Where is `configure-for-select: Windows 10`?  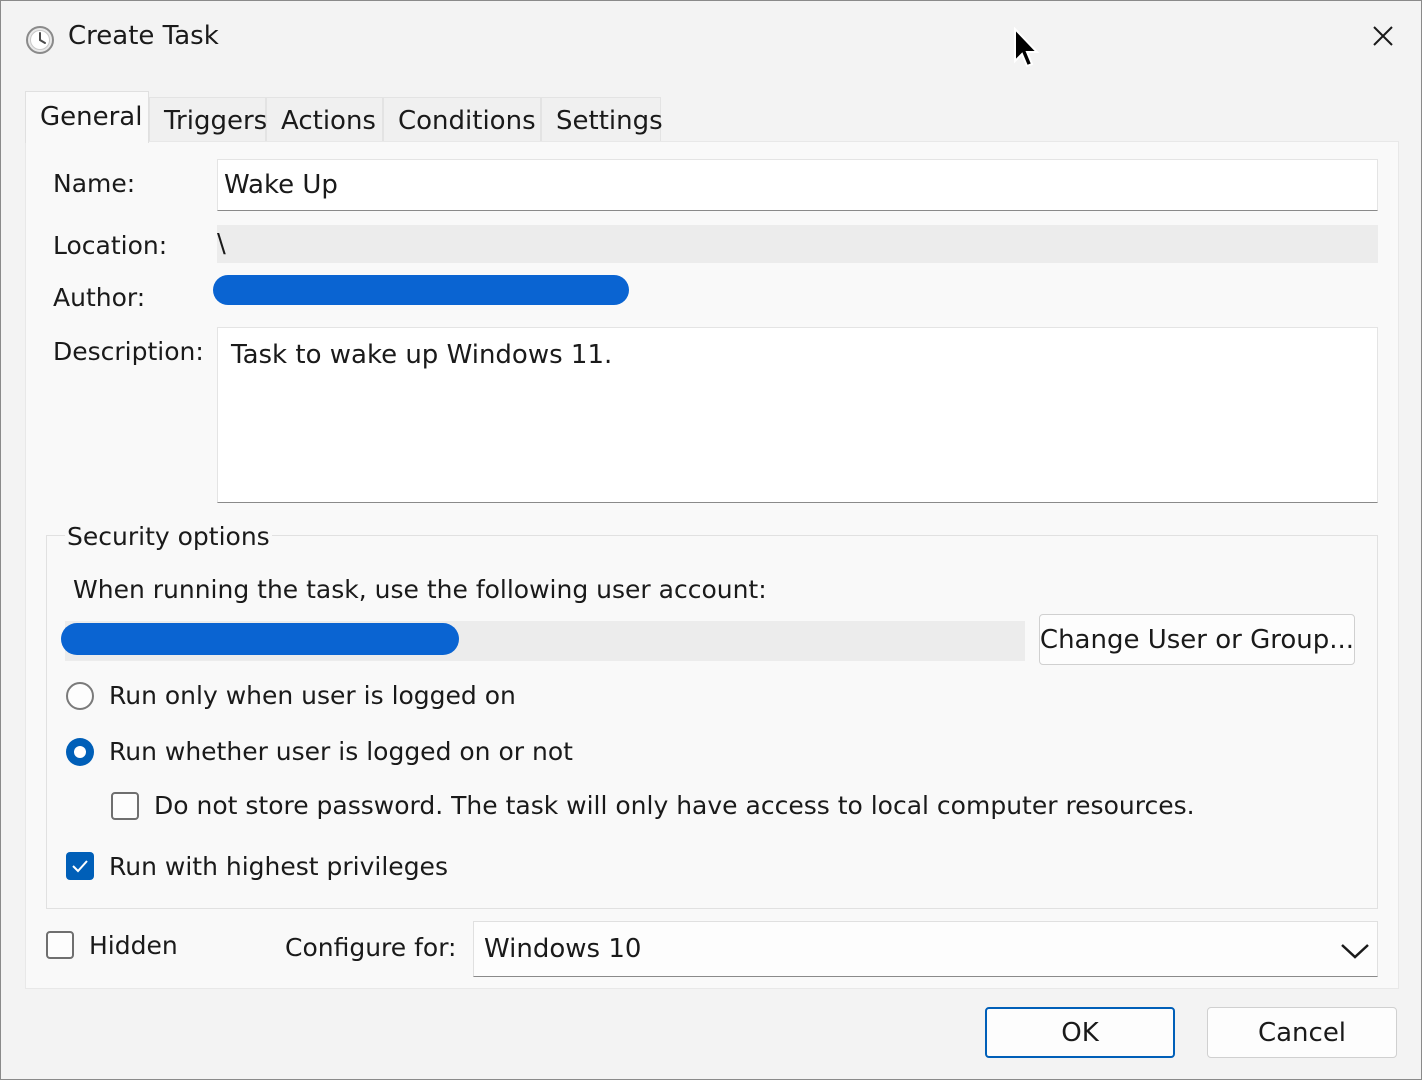
configure-for-select: Windows 10 is located at coordinates (925, 949).